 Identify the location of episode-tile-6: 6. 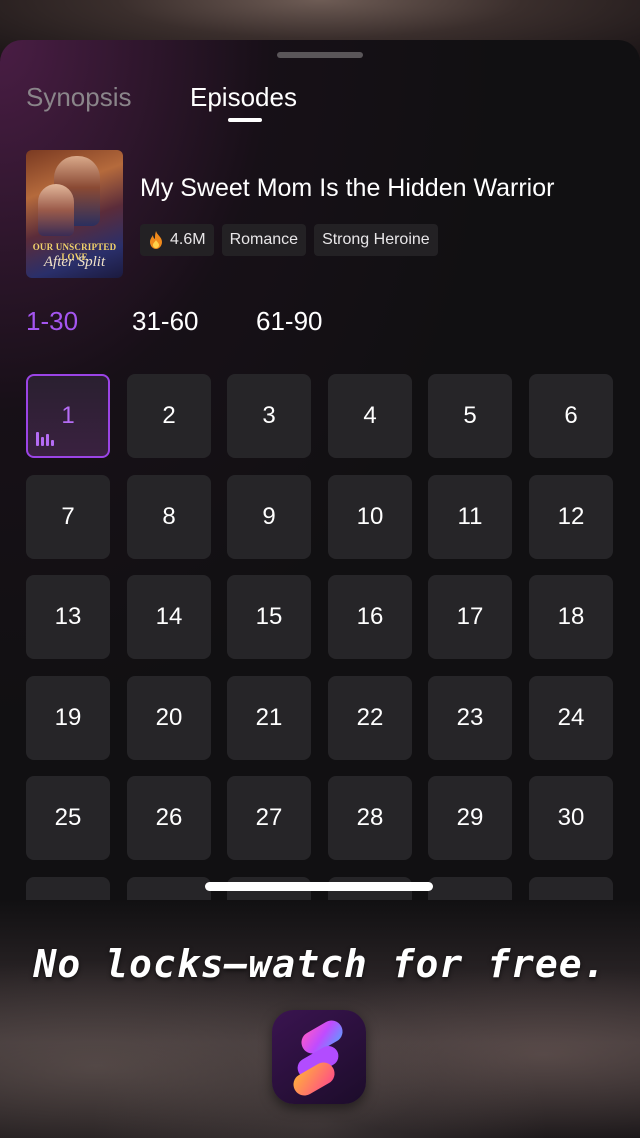
(571, 416).